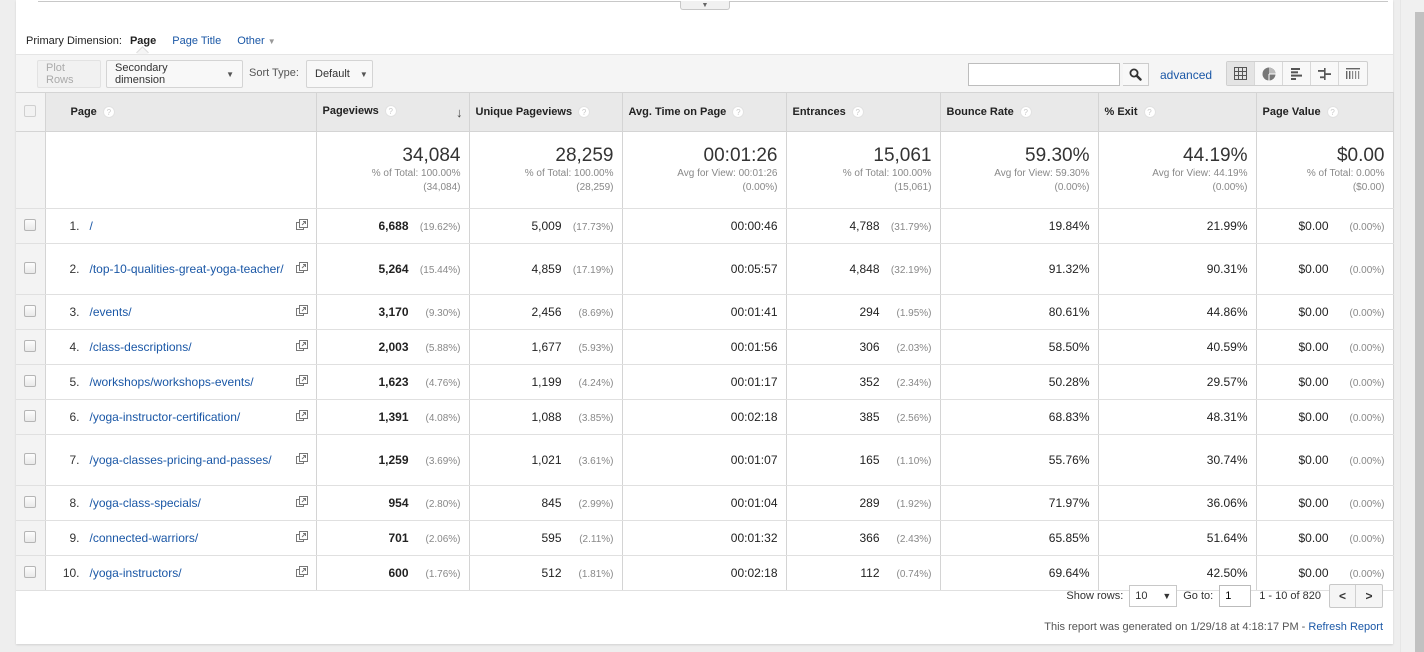  I want to click on comparison-icon, so click(1324, 73).